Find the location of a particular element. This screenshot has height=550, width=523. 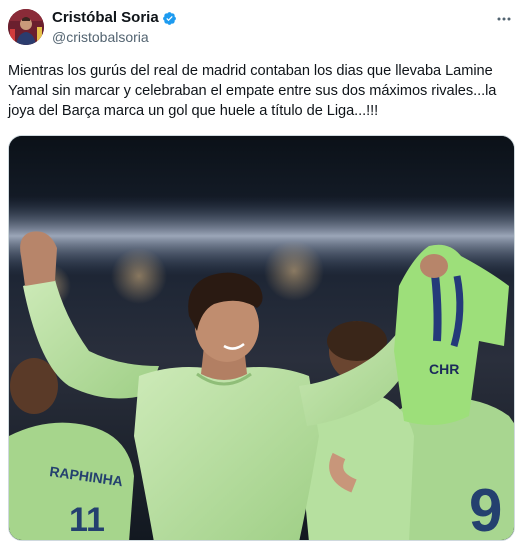

shirt-sponsor: CHR is located at coordinates (444, 369).